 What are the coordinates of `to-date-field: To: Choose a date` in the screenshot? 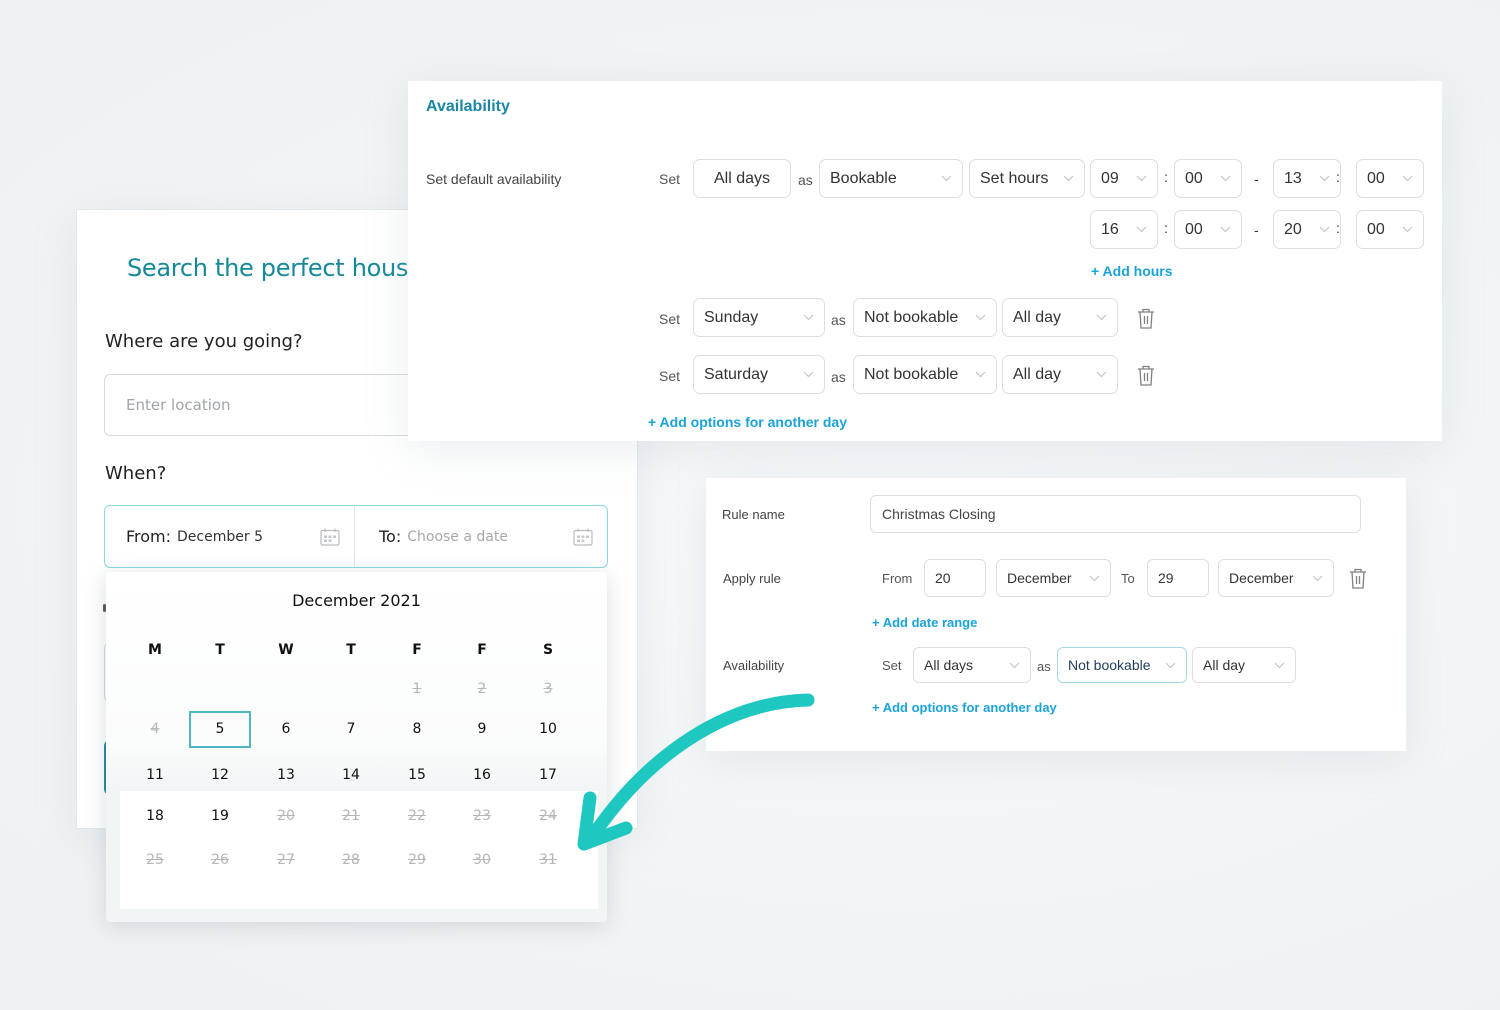 It's located at (480, 536).